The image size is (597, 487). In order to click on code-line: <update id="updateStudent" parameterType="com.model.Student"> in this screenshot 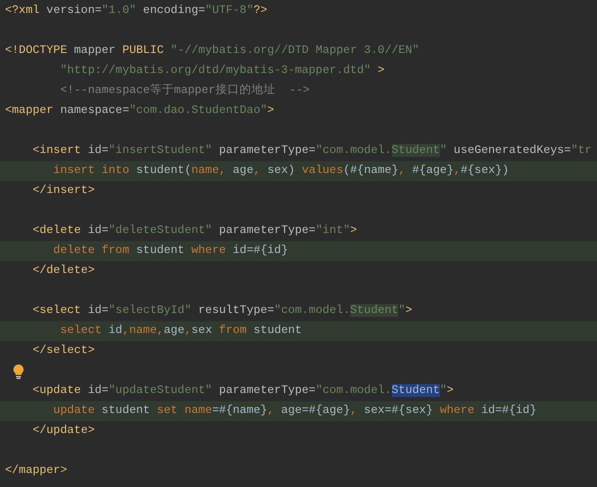, I will do `click(243, 391)`.